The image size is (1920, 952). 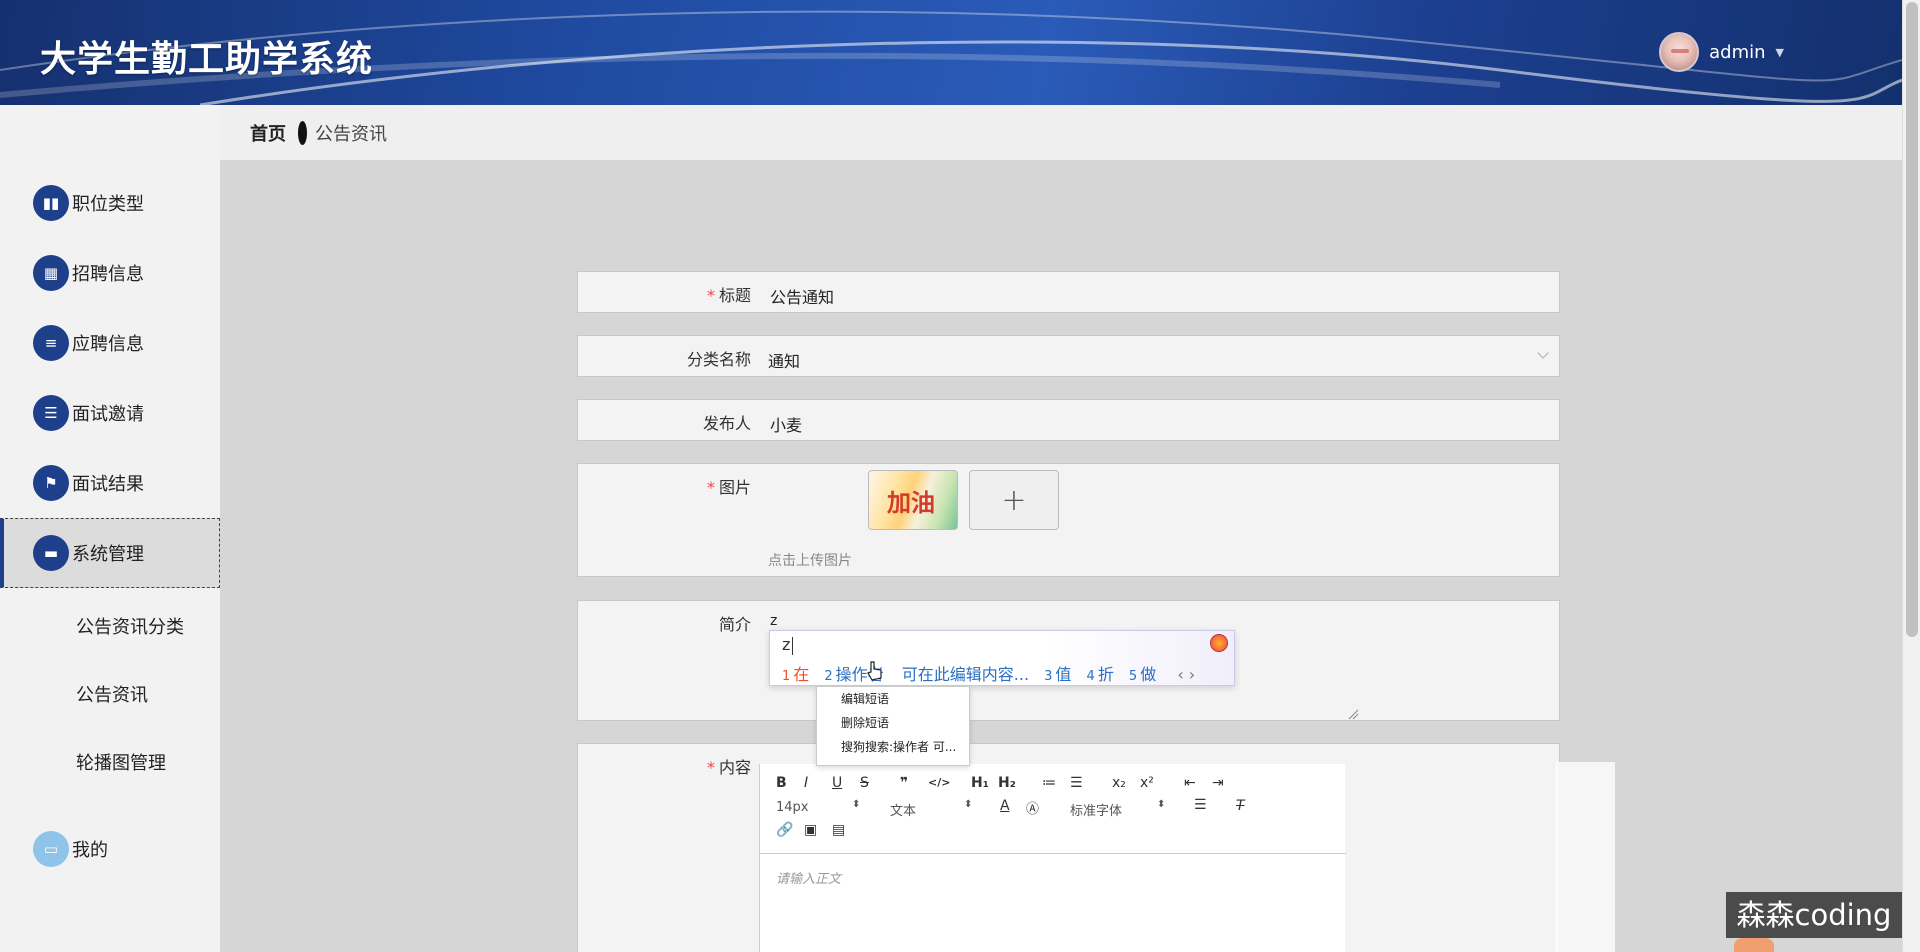 What do you see at coordinates (1814, 915) in the screenshot?
I see `watermark: 森森coding` at bounding box center [1814, 915].